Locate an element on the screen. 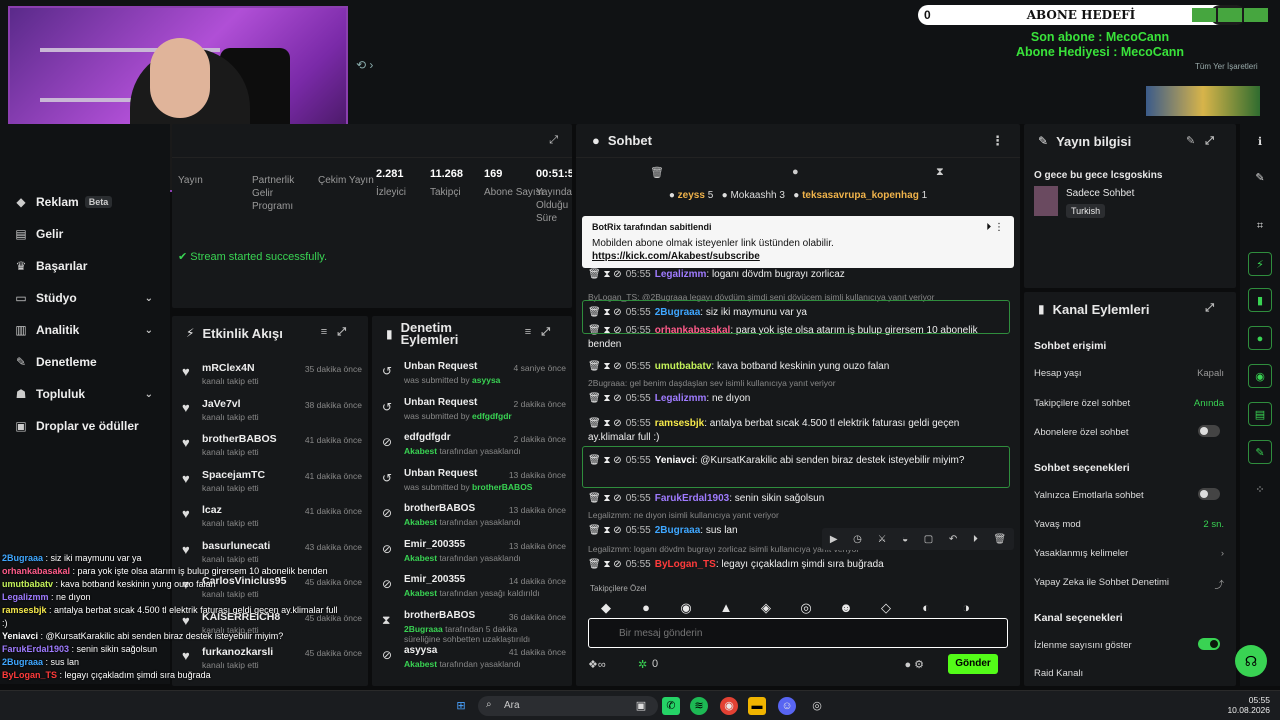 The height and width of the screenshot is (720, 1280). emote: ◆ is located at coordinates (606, 608).